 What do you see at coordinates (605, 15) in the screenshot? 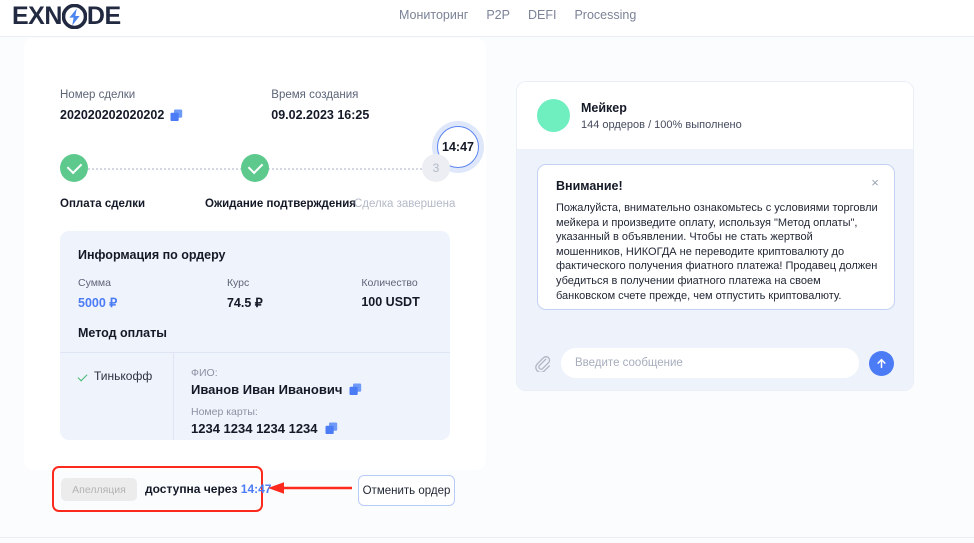
I see `nav-item-processing: Processing` at bounding box center [605, 15].